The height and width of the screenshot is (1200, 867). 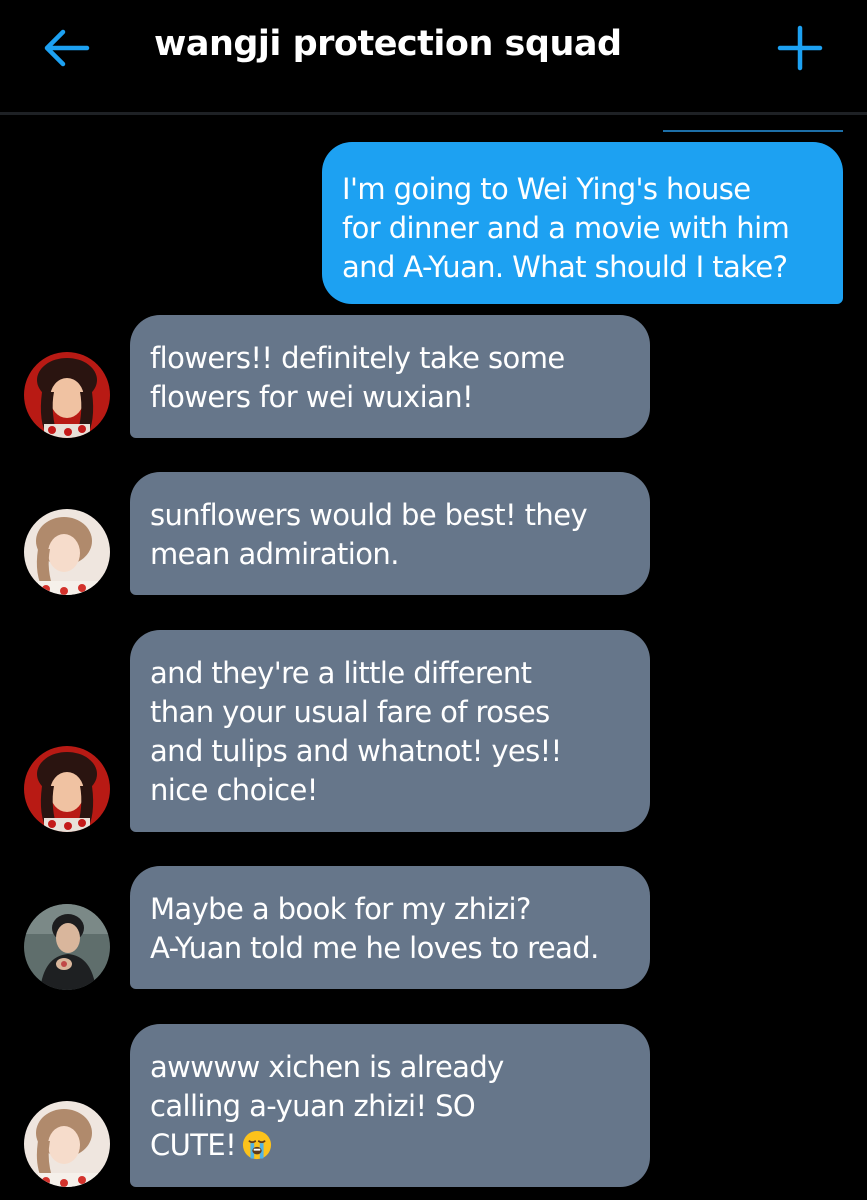 I want to click on plus-icon, so click(x=800, y=48).